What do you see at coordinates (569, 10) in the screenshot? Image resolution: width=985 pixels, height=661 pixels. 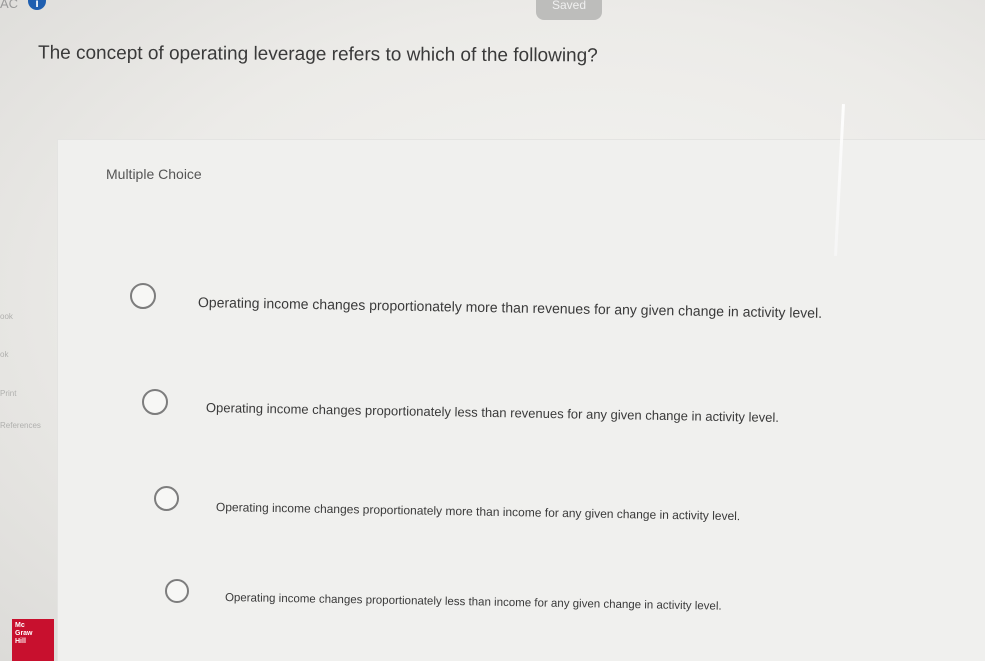 I see `saved-status-badge: Saved` at bounding box center [569, 10].